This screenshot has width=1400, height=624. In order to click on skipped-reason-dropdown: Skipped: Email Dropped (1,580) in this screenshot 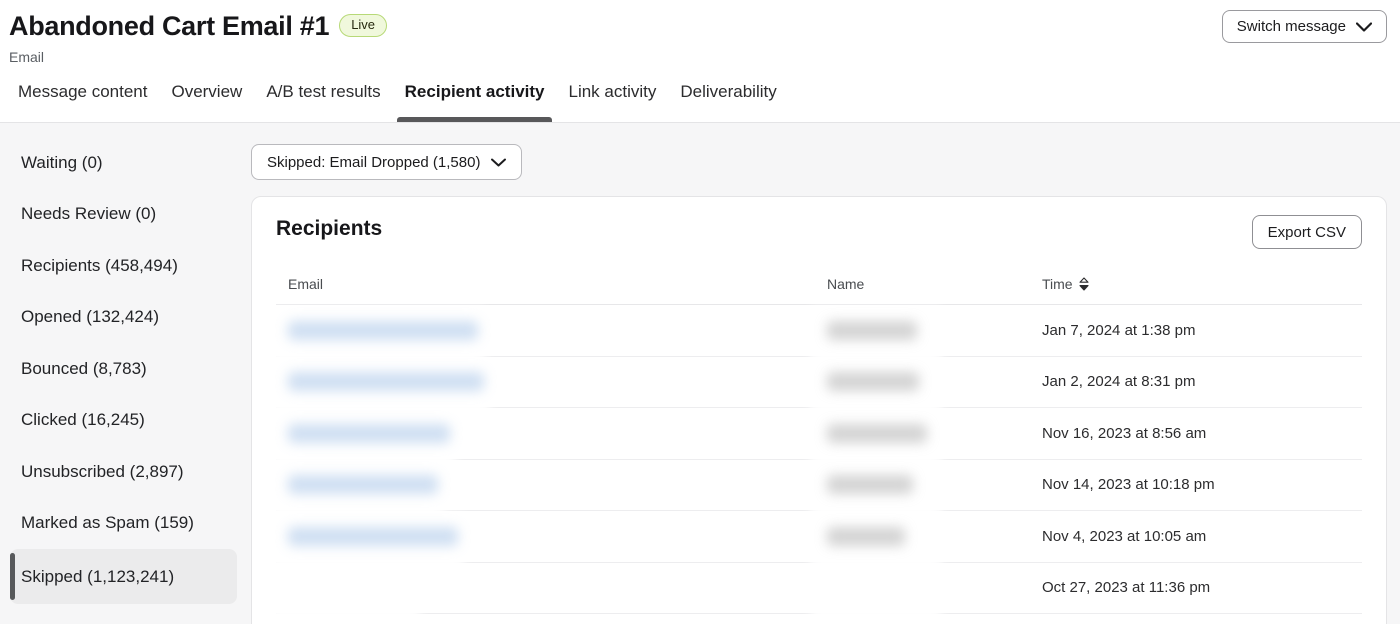, I will do `click(387, 162)`.